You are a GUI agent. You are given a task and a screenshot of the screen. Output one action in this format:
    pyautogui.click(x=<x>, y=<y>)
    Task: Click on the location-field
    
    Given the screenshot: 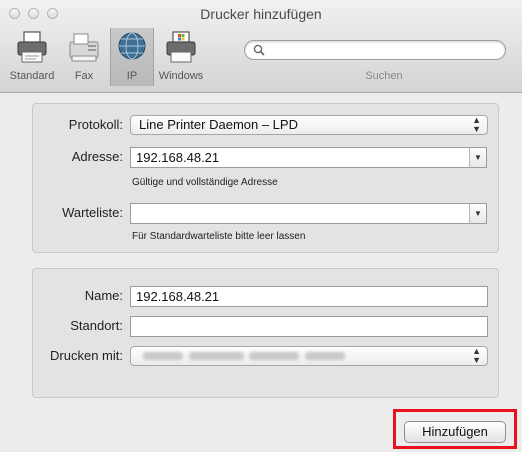 What is the action you would take?
    pyautogui.click(x=309, y=326)
    